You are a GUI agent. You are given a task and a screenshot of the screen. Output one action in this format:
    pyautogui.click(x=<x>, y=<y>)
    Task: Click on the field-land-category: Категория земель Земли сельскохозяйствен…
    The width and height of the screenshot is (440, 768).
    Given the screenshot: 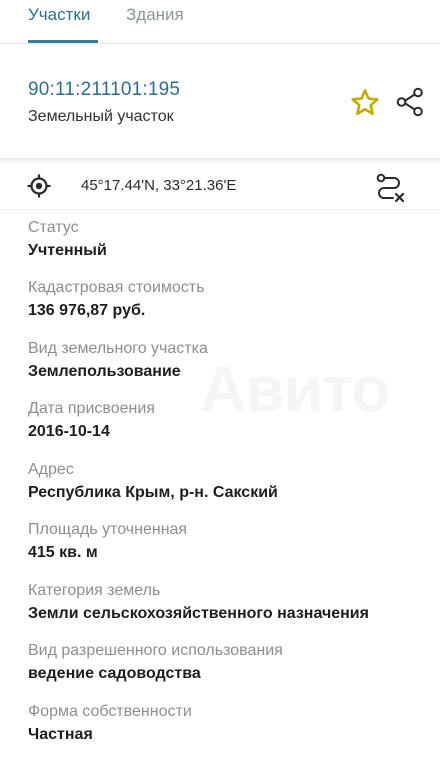 What is the action you would take?
    pyautogui.click(x=228, y=602)
    